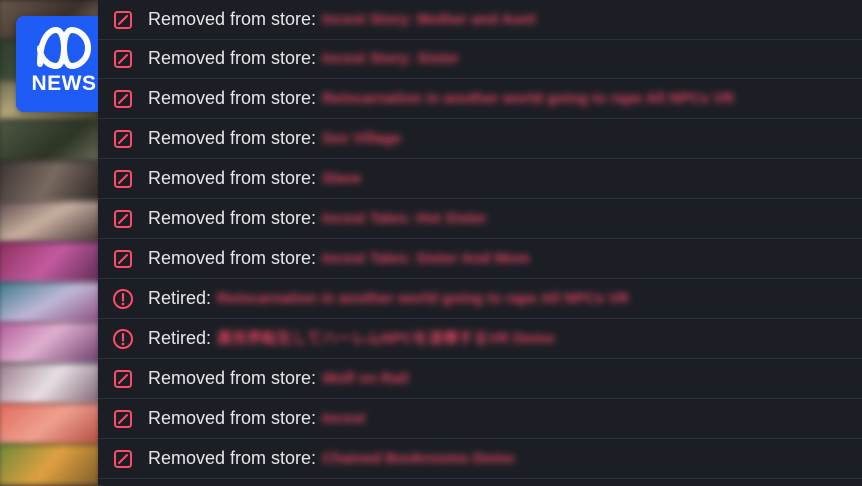 The width and height of the screenshot is (862, 486). Describe the element at coordinates (429, 19) in the screenshot. I see `game-title-link: Incest Story: Mother and Aunt` at that location.